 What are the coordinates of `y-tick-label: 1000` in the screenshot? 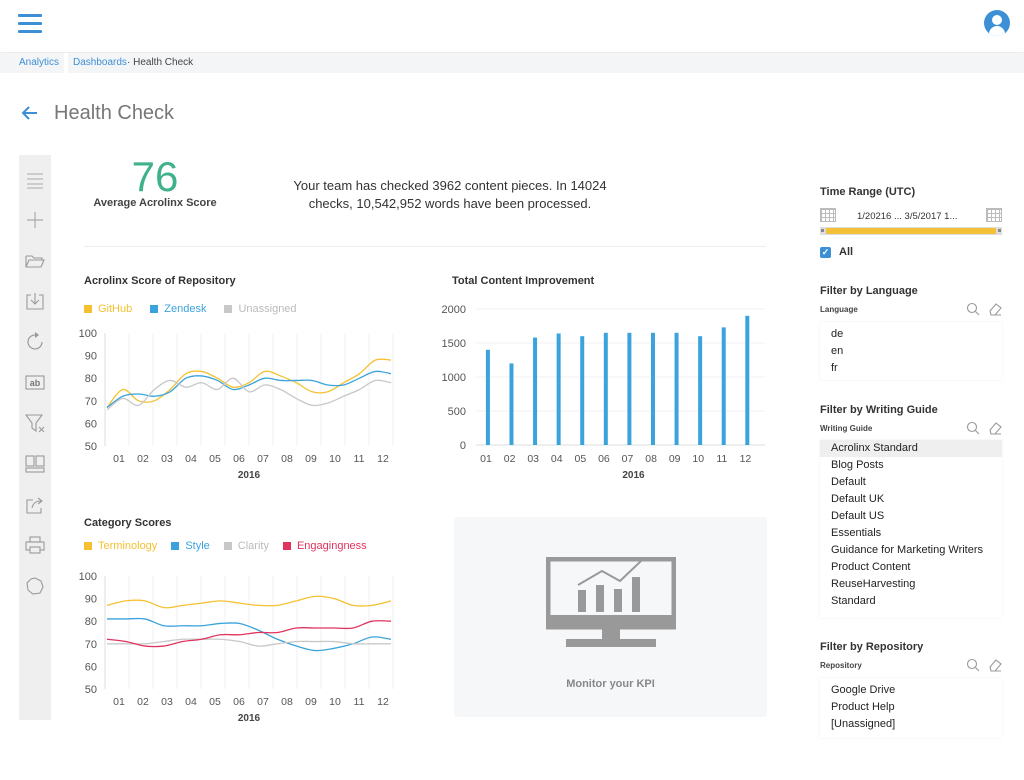 It's located at (454, 378).